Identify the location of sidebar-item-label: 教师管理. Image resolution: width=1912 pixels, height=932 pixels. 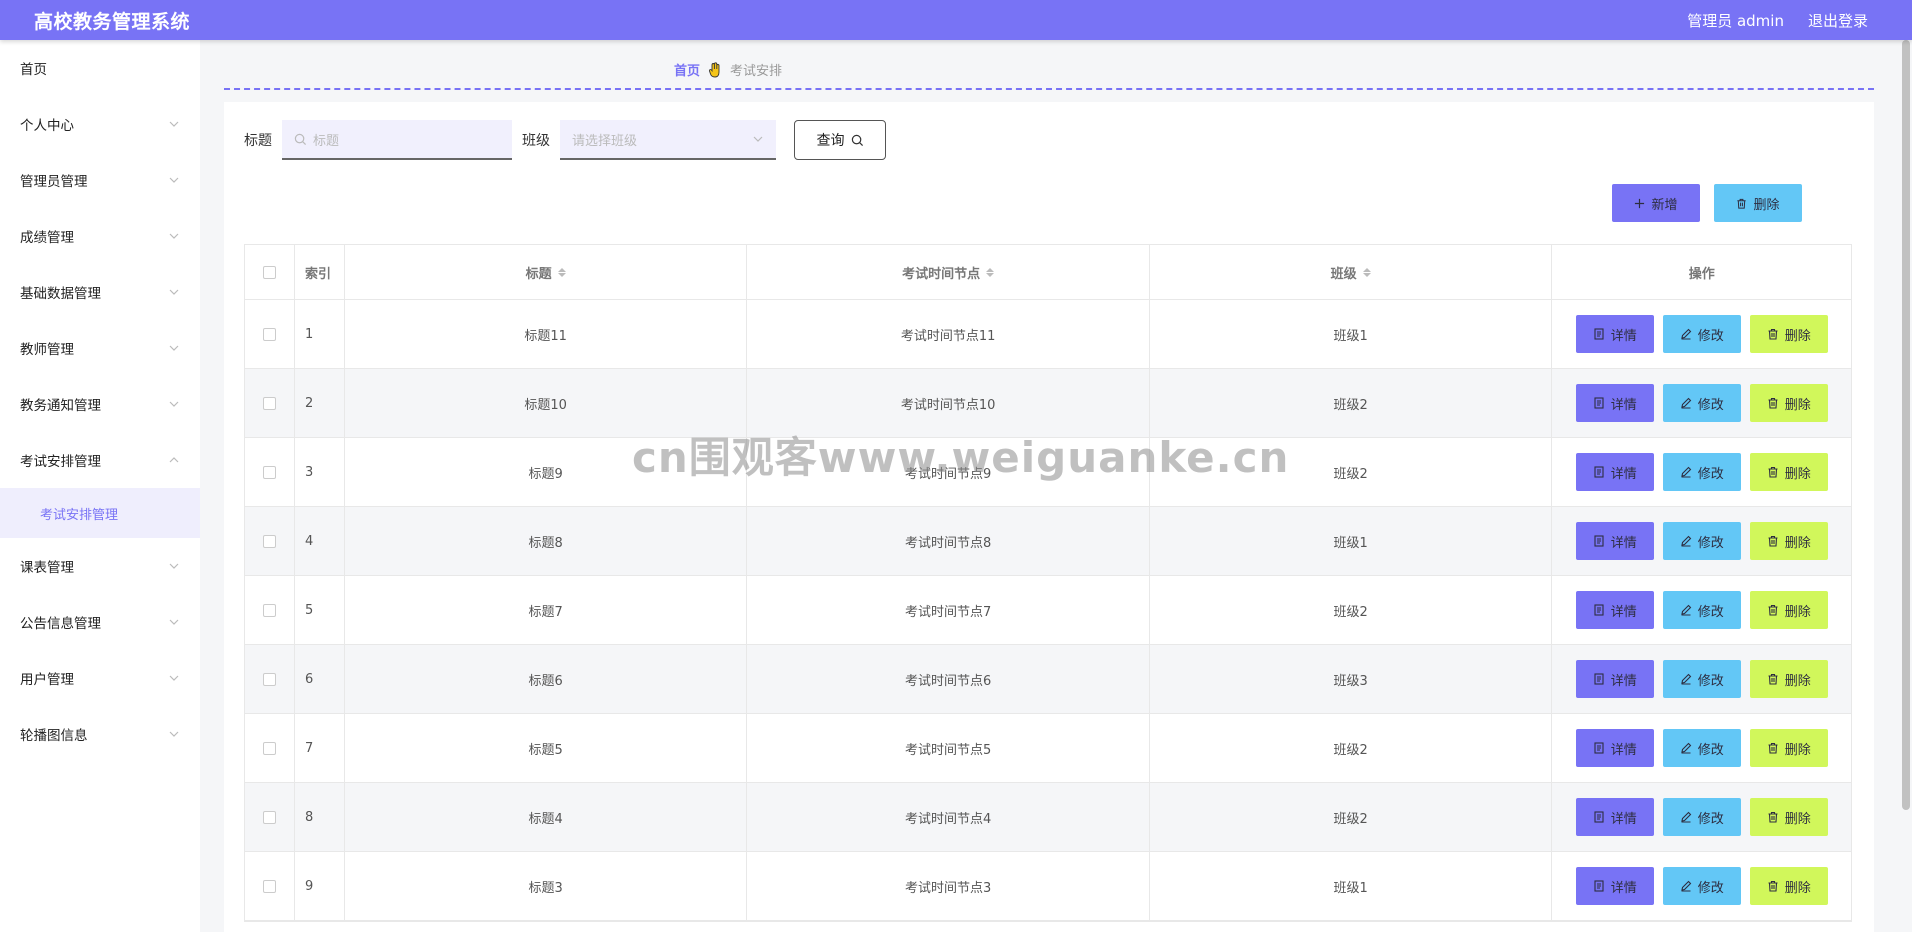
(47, 350).